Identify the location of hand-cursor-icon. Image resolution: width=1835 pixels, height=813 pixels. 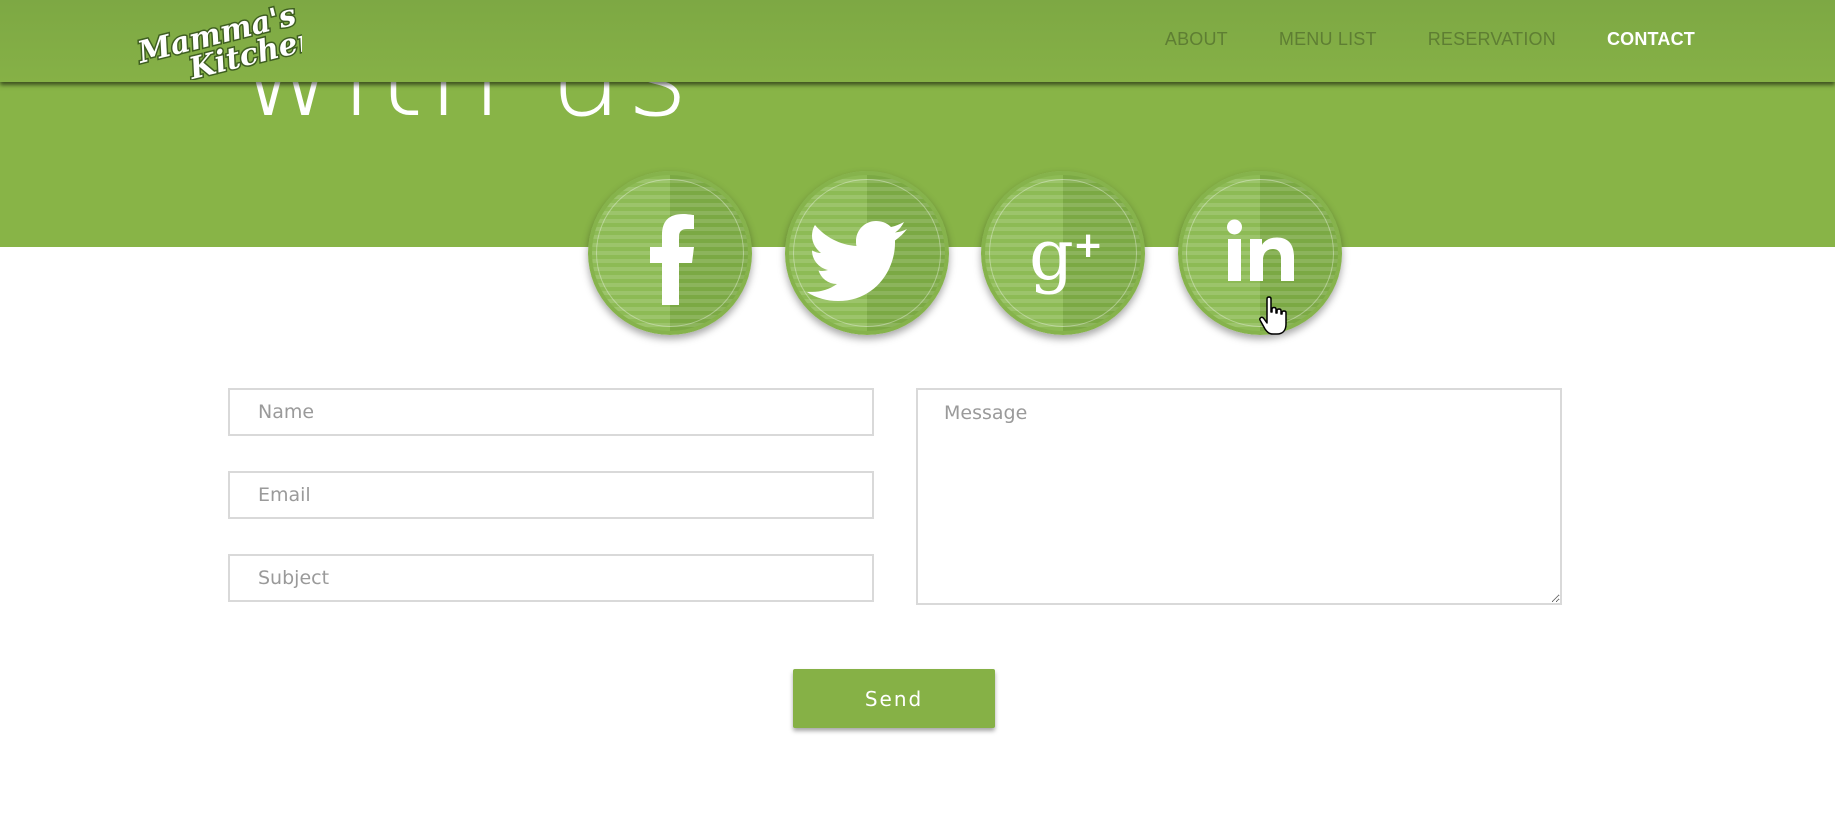
(1273, 315).